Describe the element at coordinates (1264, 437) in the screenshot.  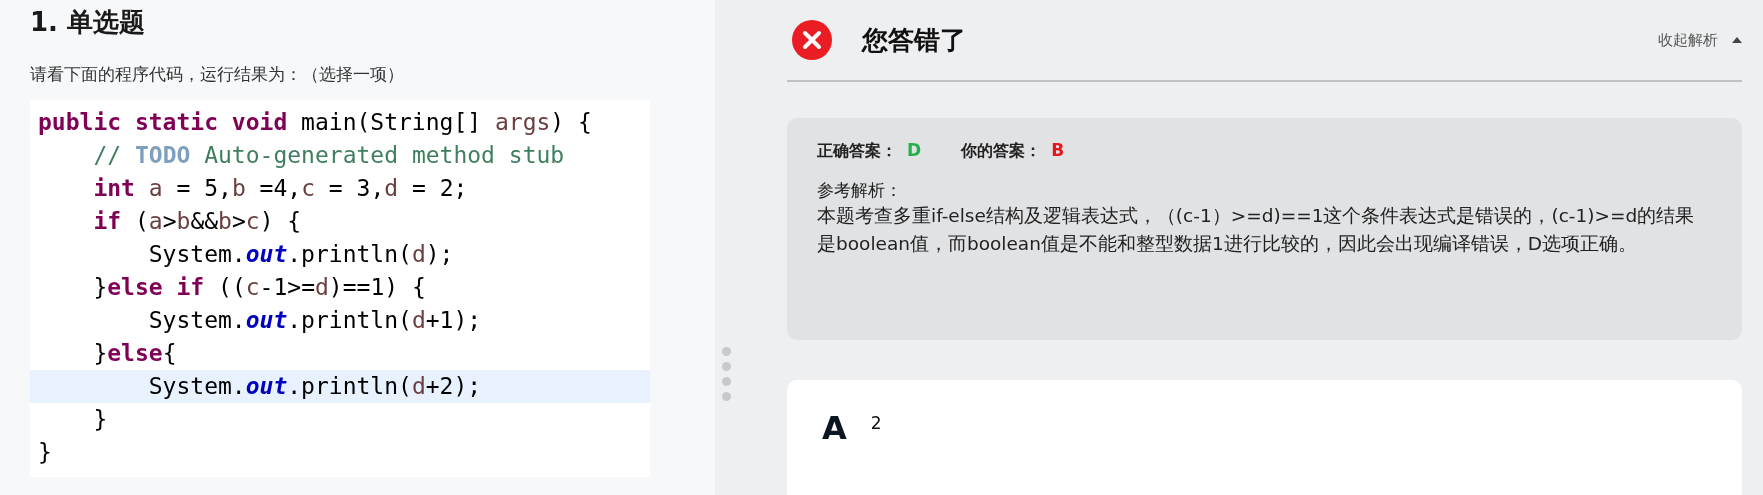
I see `option-card: A 2` at that location.